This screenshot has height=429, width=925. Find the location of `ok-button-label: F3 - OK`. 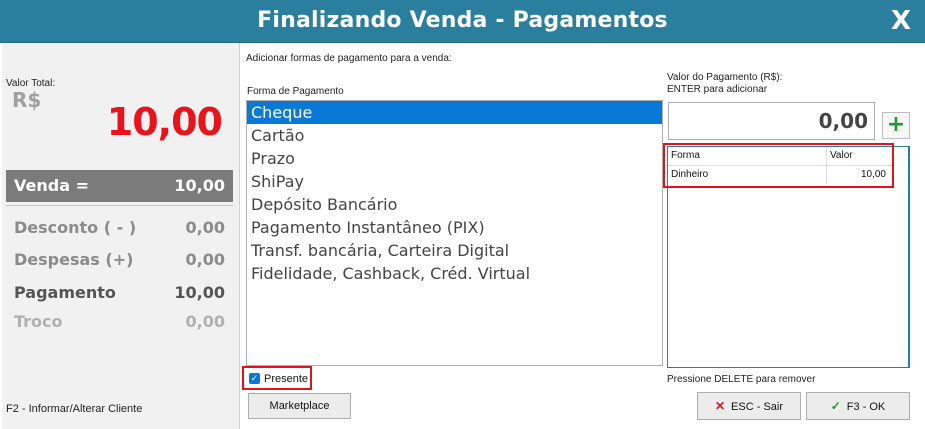

ok-button-label: F3 - OK is located at coordinates (866, 407).